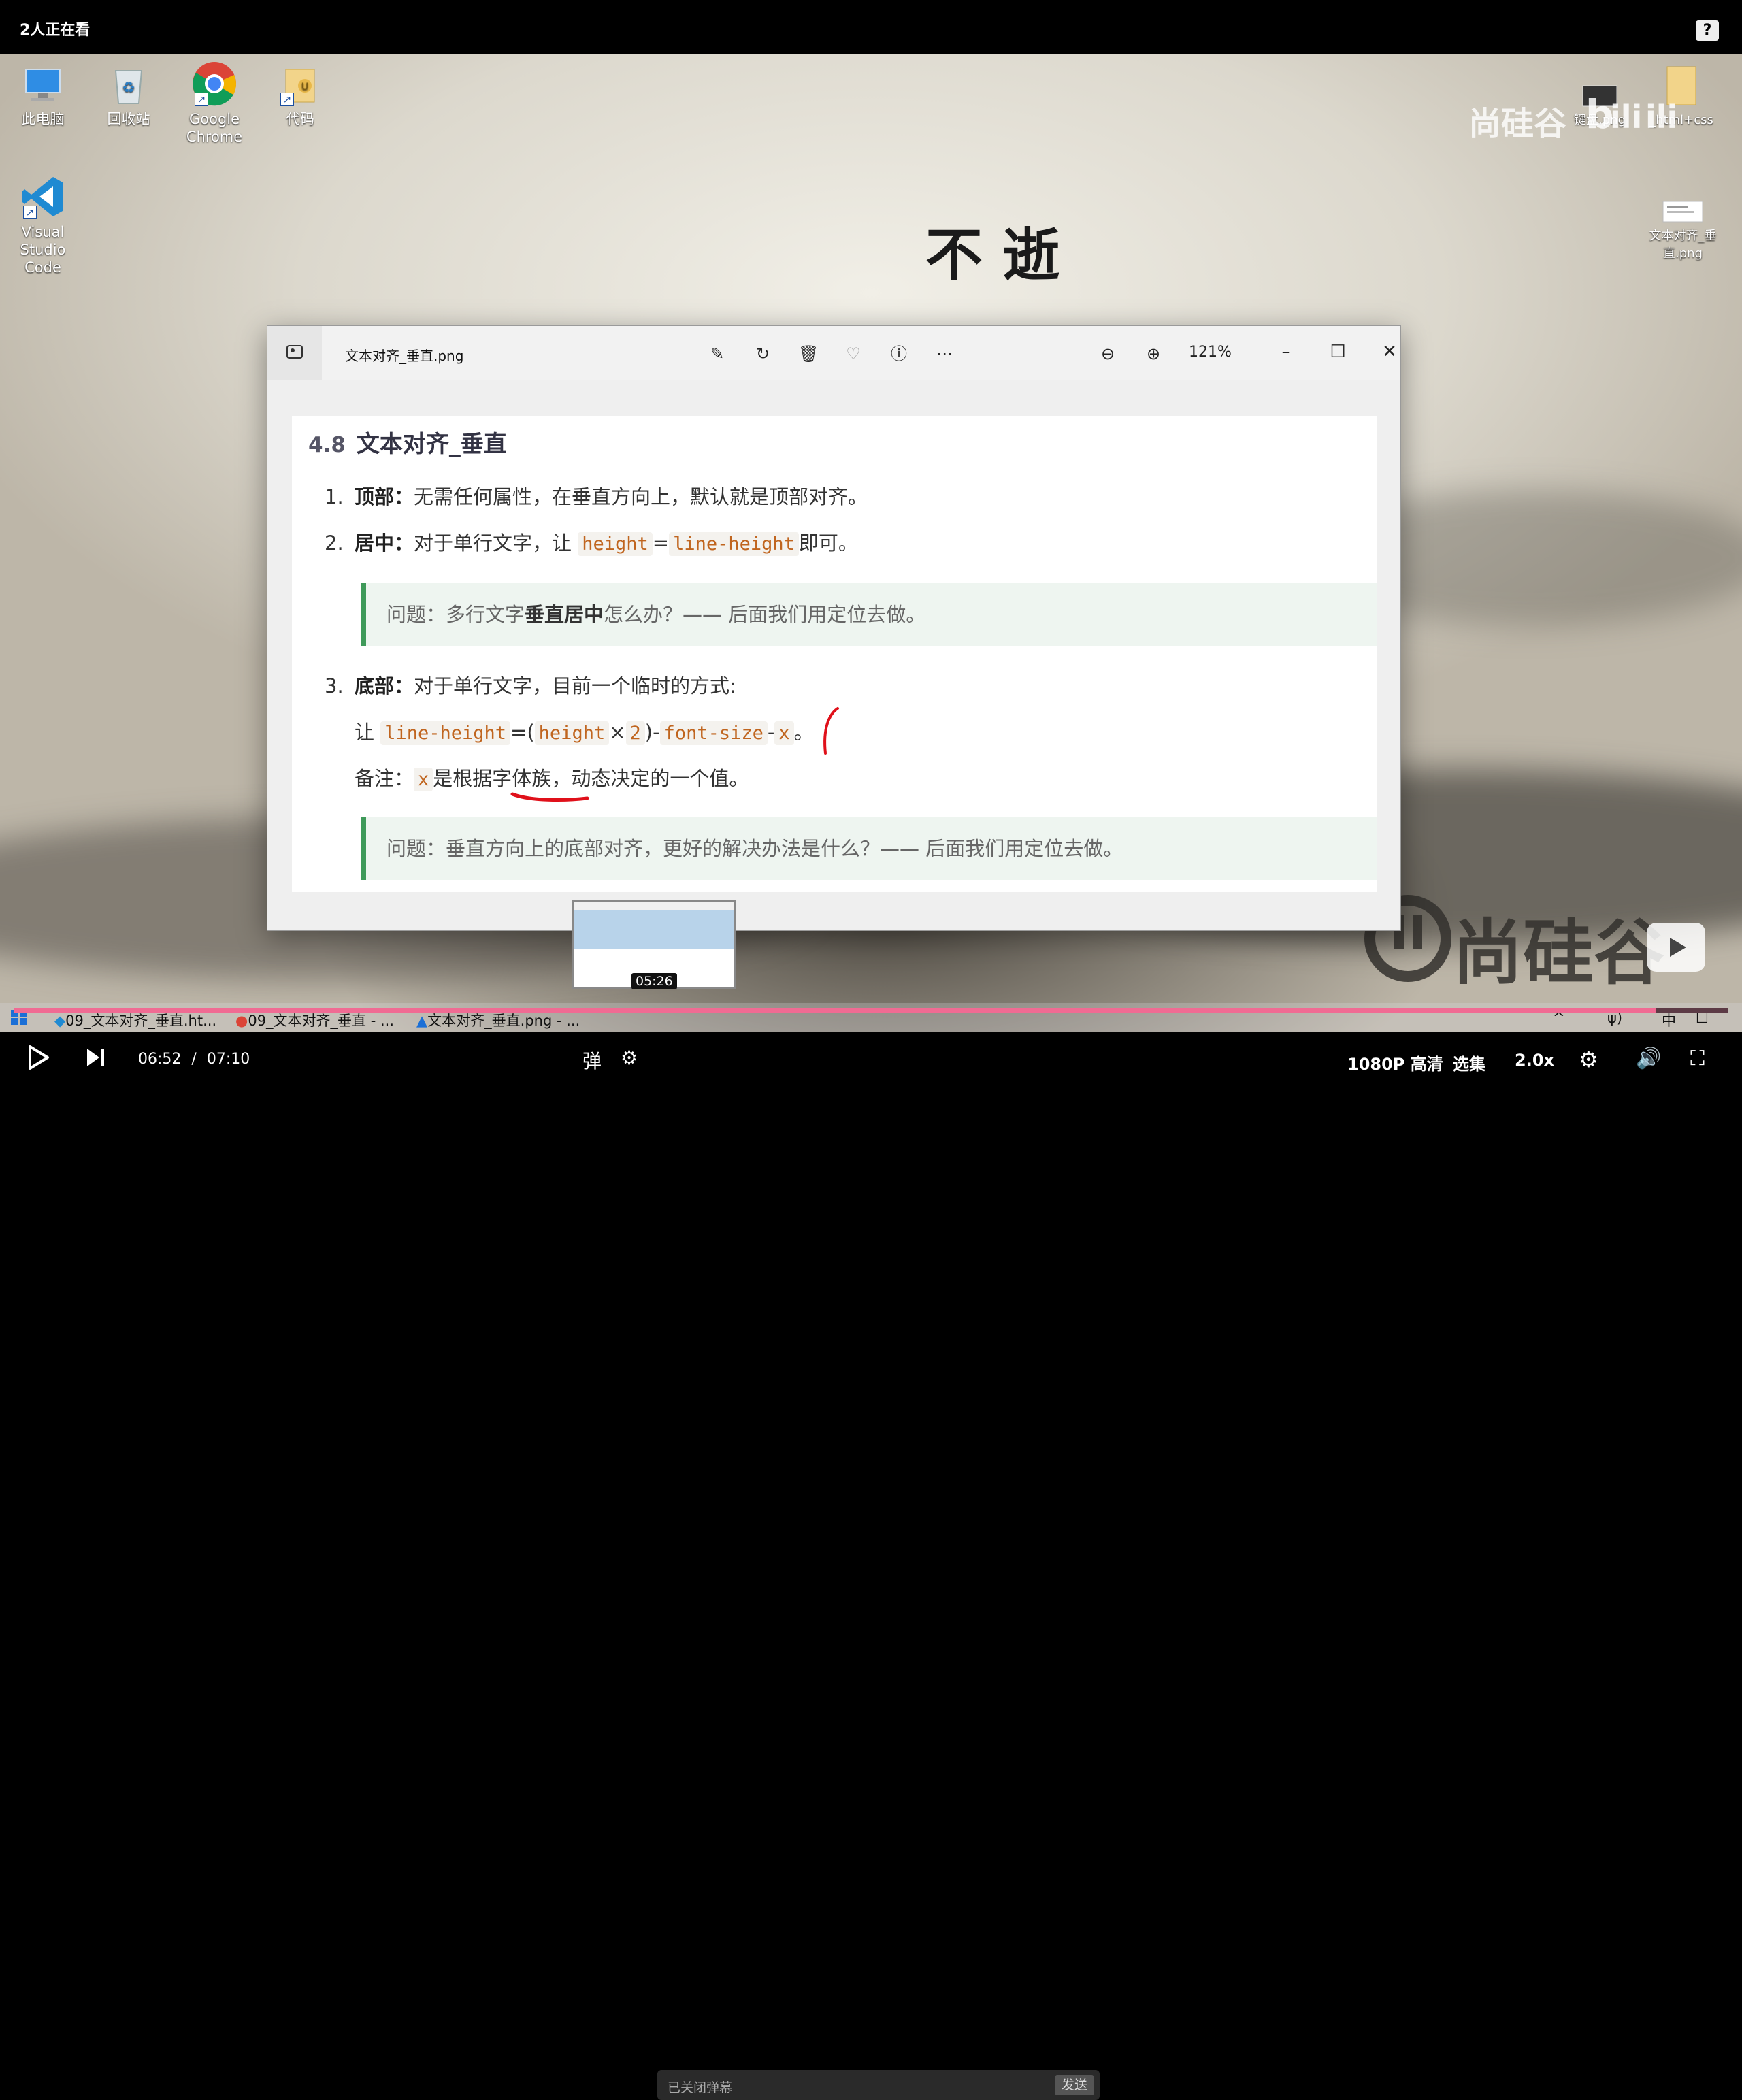 The image size is (1742, 2100). I want to click on operator: ×, so click(617, 732).